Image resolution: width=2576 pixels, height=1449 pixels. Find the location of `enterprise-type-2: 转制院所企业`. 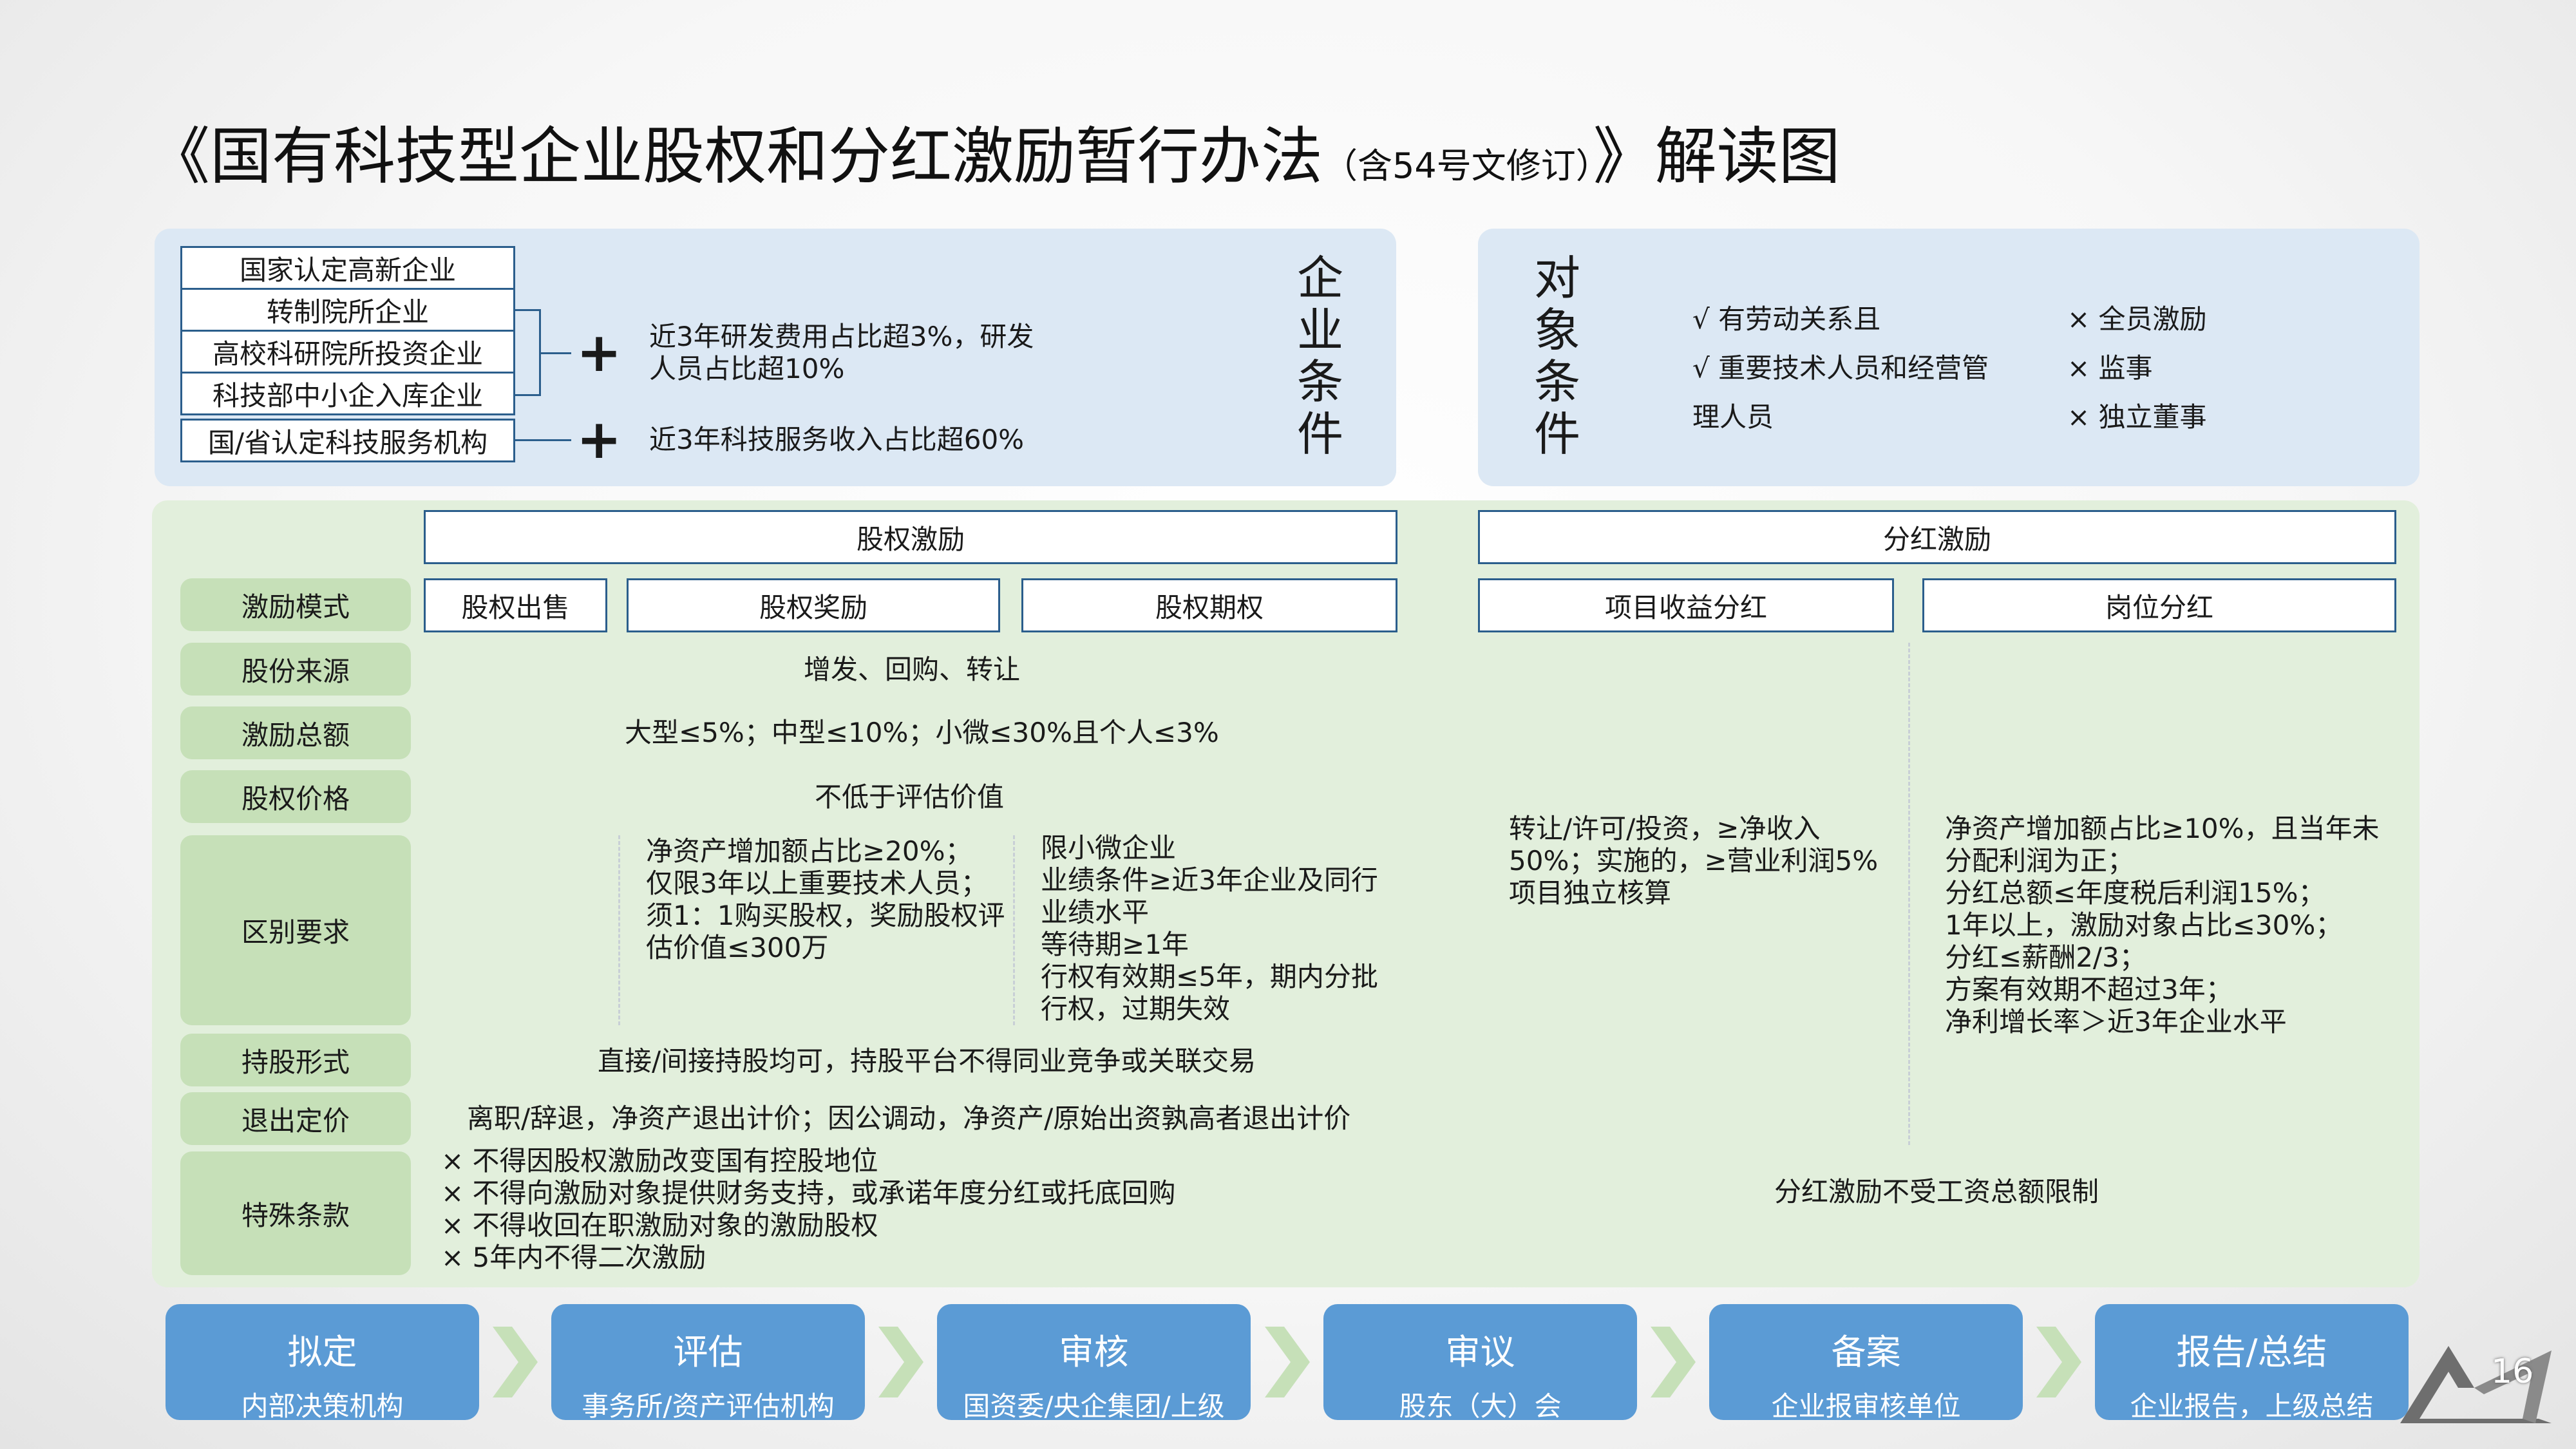

enterprise-type-2: 转制院所企业 is located at coordinates (348, 310).